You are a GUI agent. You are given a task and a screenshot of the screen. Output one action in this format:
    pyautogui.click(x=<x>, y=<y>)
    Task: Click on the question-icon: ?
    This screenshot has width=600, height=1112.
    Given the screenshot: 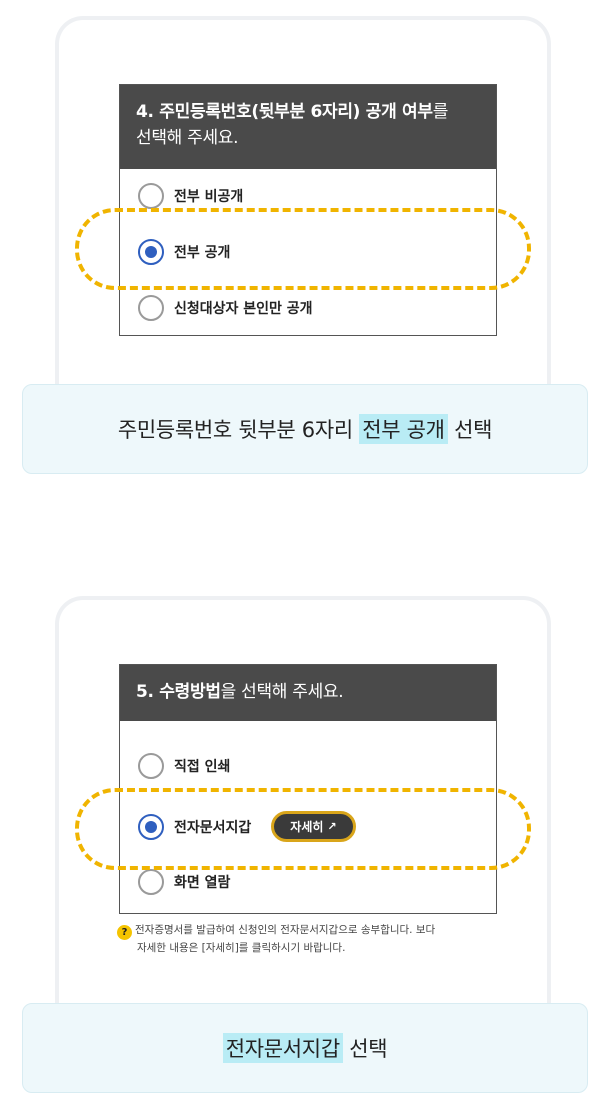 What is the action you would take?
    pyautogui.click(x=124, y=932)
    